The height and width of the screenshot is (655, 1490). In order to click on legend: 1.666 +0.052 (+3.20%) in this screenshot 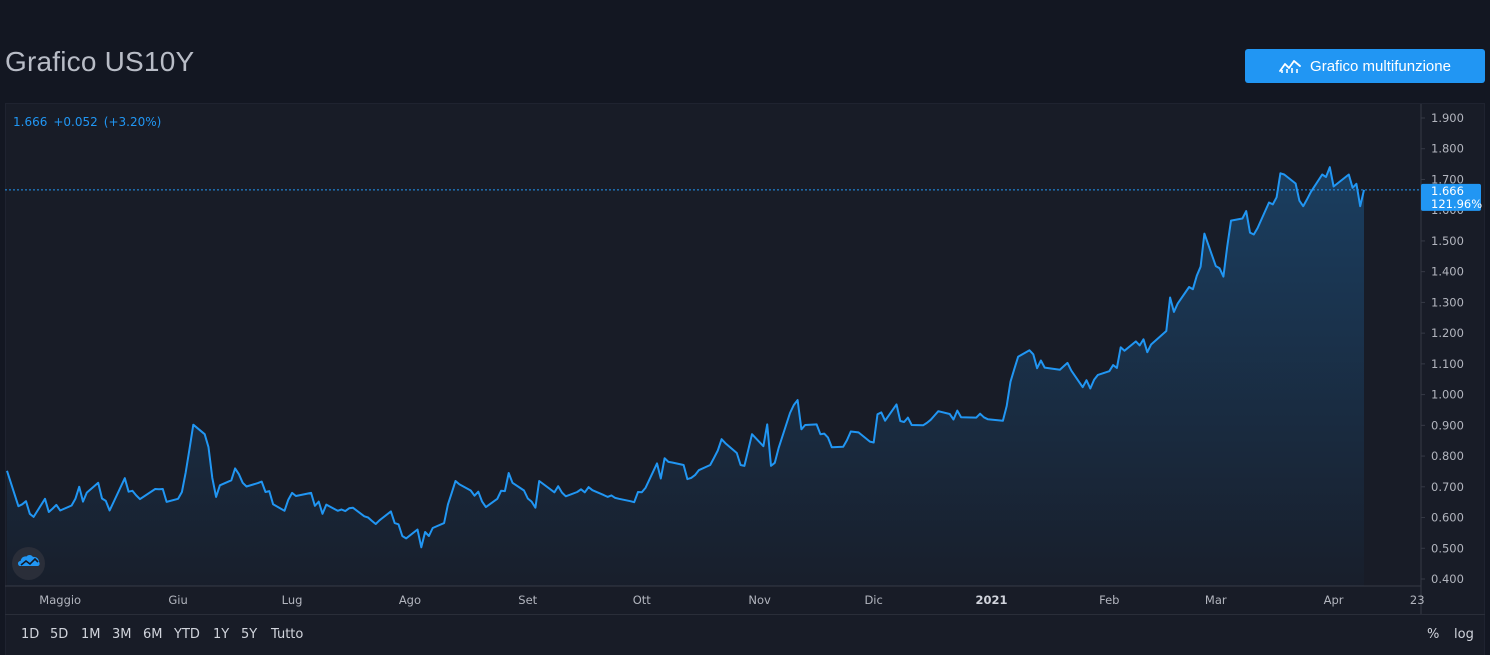, I will do `click(90, 122)`.